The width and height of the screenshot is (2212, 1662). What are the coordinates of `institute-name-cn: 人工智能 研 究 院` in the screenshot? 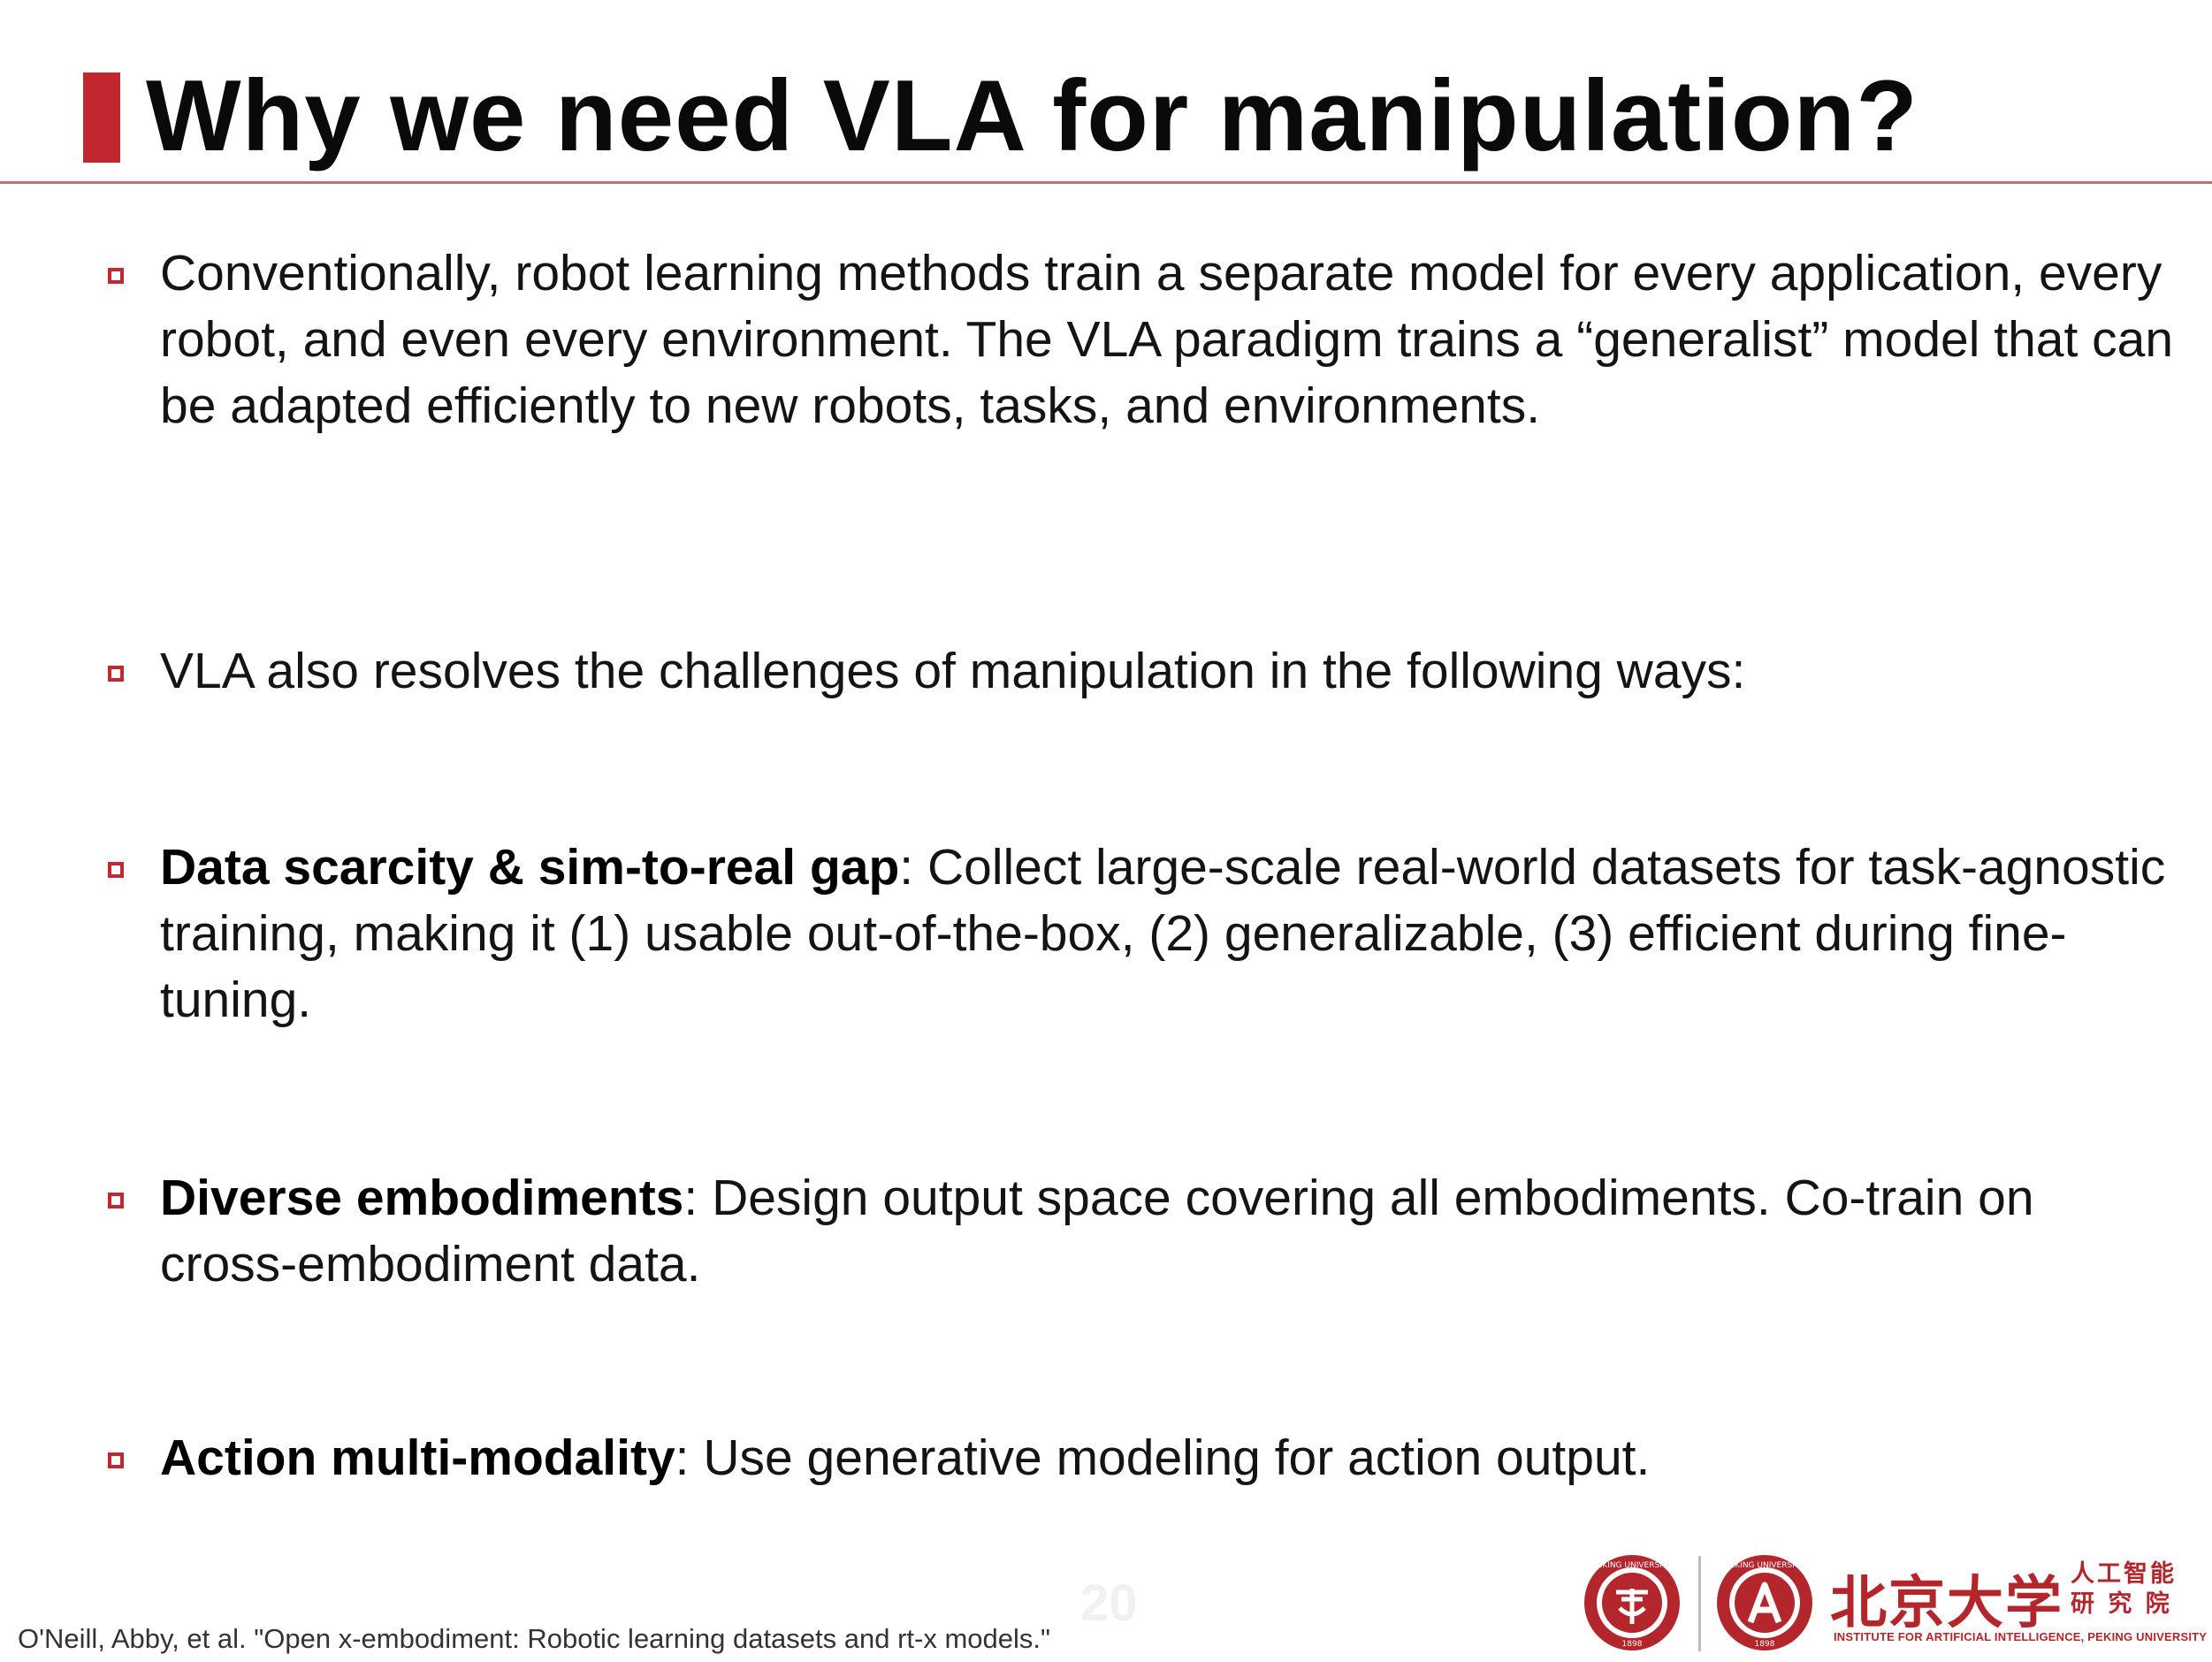 It's located at (2124, 1589).